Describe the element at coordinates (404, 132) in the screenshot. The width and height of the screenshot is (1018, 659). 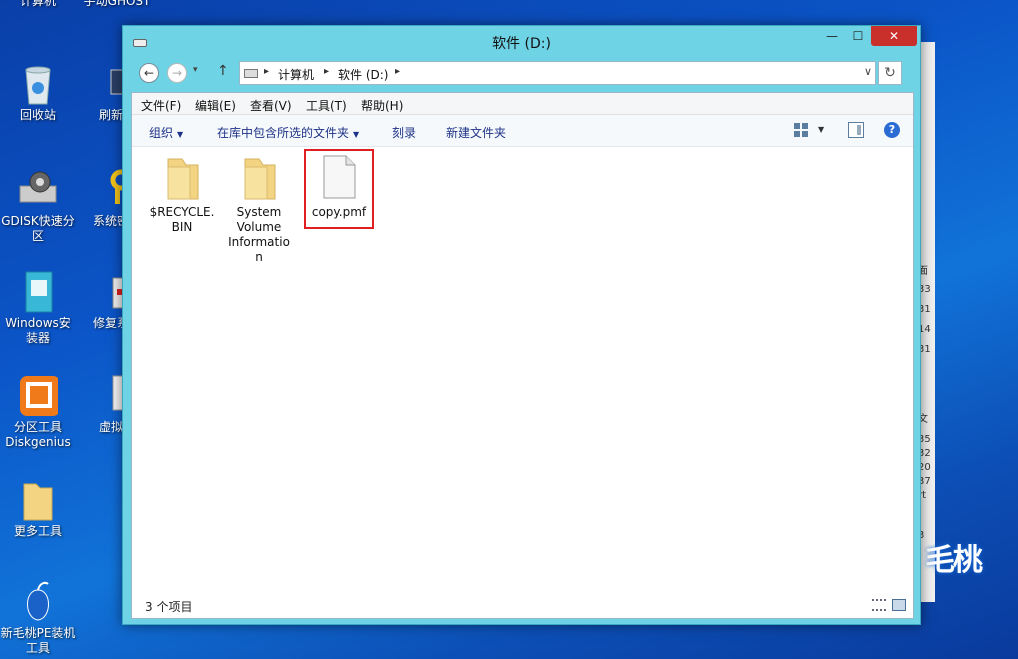
I see `burn-button: 刻录` at that location.